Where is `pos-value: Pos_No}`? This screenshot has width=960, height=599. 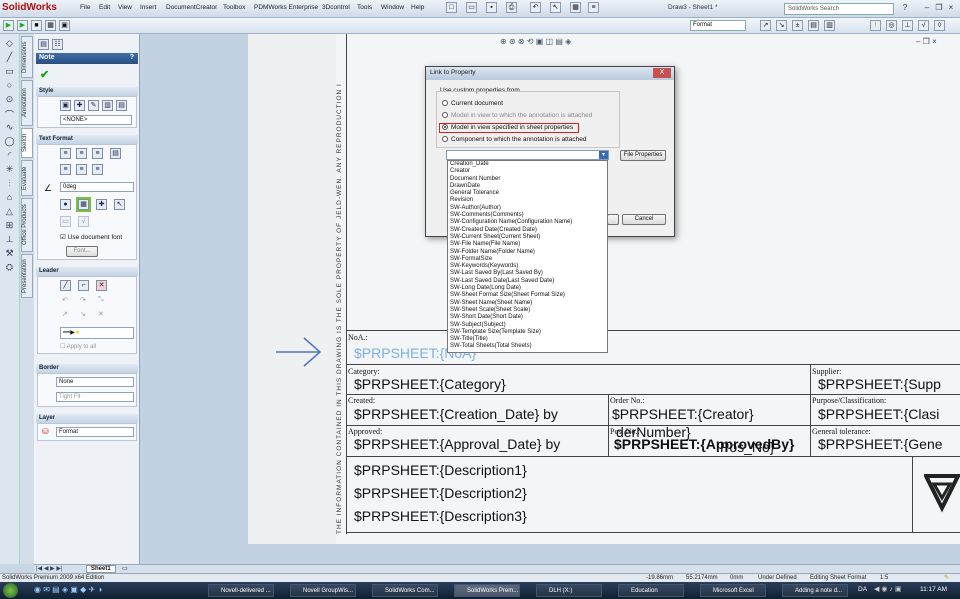
pos-value: Pos_No} is located at coordinates (747, 447).